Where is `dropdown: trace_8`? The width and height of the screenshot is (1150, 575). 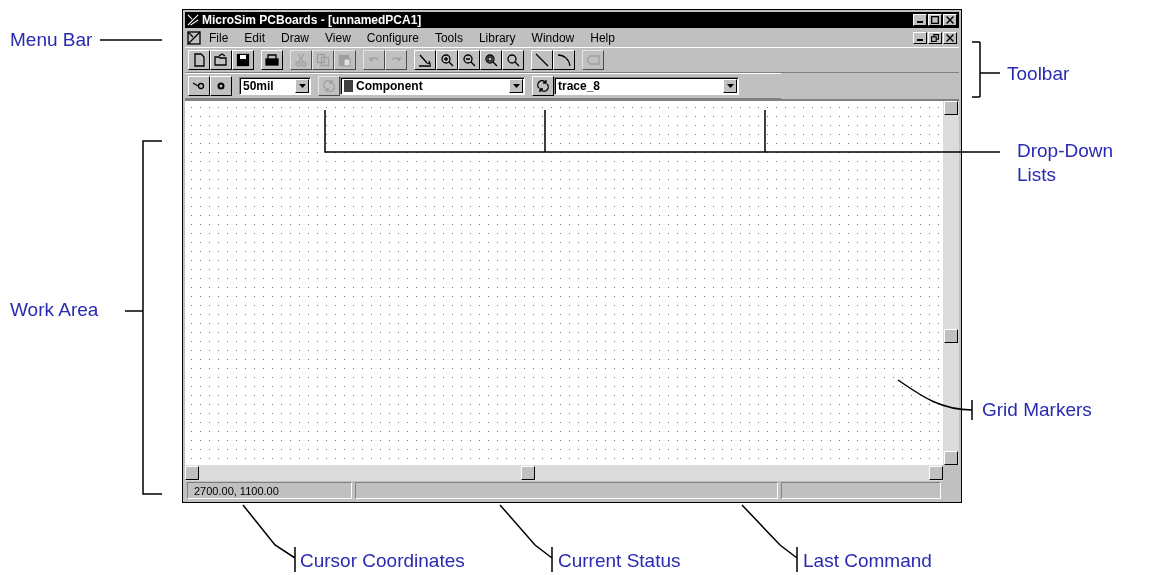 dropdown: trace_8 is located at coordinates (646, 86).